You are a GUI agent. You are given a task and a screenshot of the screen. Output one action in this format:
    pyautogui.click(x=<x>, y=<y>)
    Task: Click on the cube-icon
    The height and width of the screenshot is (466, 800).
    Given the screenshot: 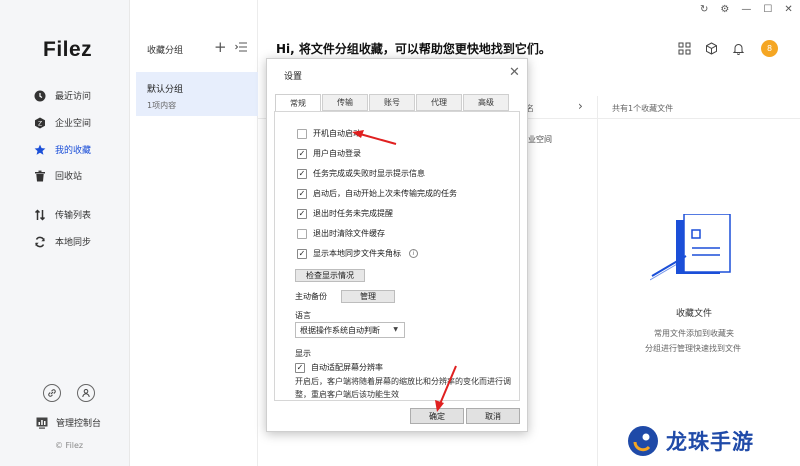 What is the action you would take?
    pyautogui.click(x=711, y=48)
    